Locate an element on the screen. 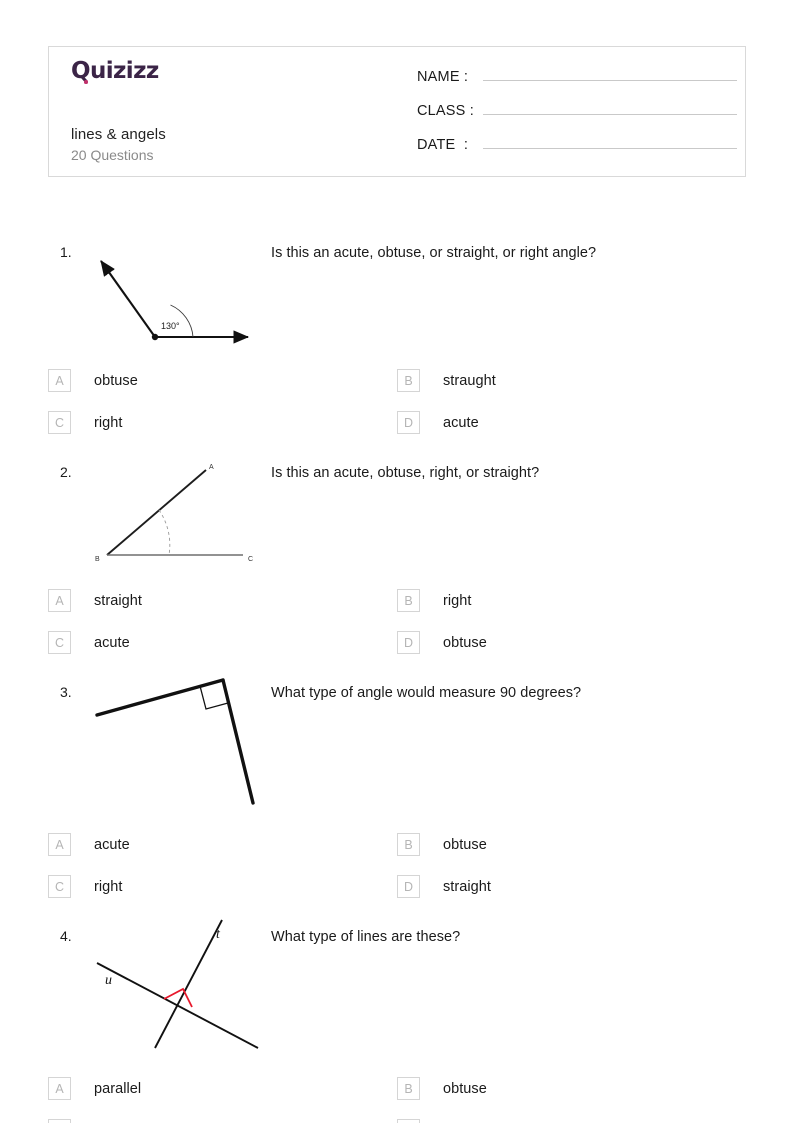 The height and width of the screenshot is (1123, 794). line-label-t: t is located at coordinates (218, 934).